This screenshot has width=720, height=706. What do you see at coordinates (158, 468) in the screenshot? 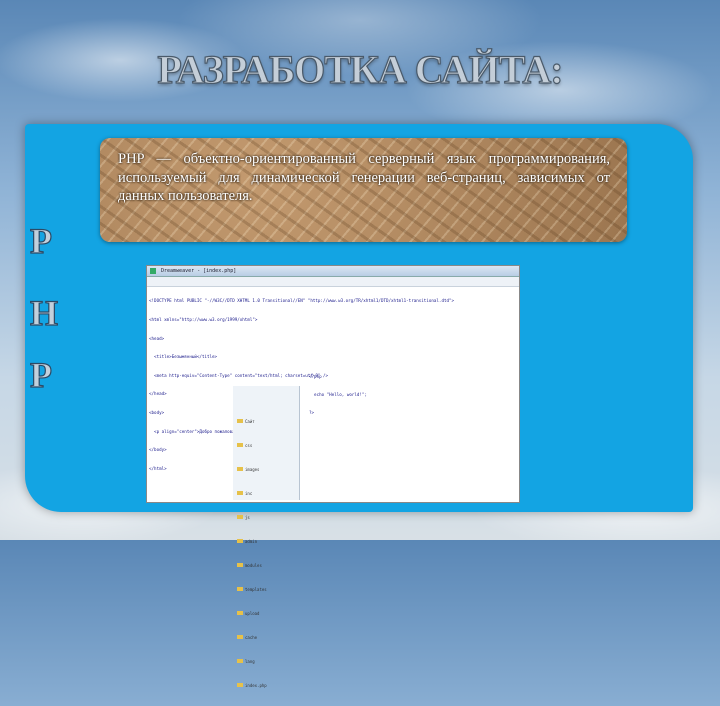
I see `code-line: </html>` at bounding box center [158, 468].